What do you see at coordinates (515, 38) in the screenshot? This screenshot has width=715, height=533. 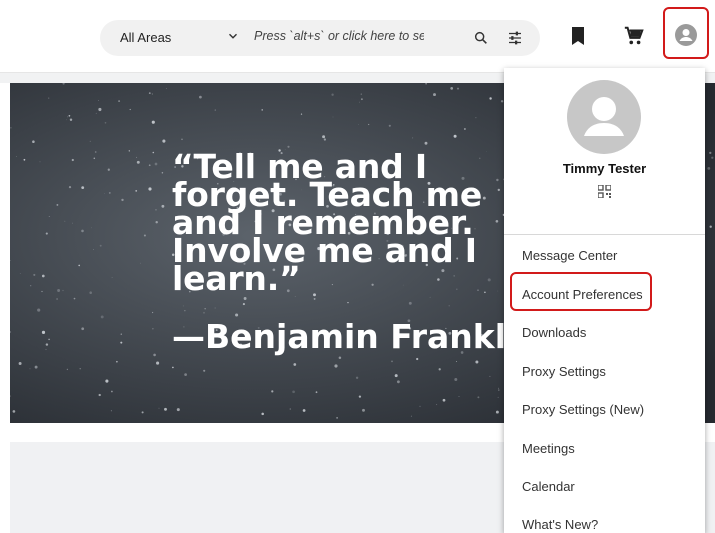 I see `tune-icon` at bounding box center [515, 38].